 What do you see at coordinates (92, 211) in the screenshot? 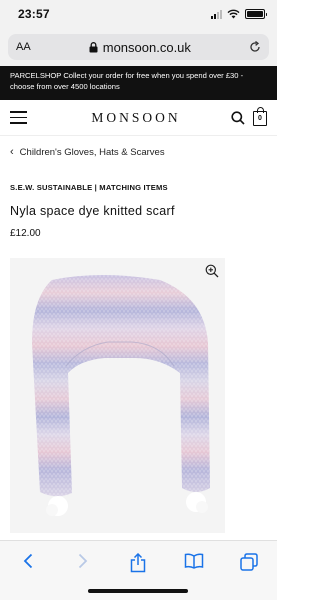
I see `product-title: Nyla space dye knitted scarf` at bounding box center [92, 211].